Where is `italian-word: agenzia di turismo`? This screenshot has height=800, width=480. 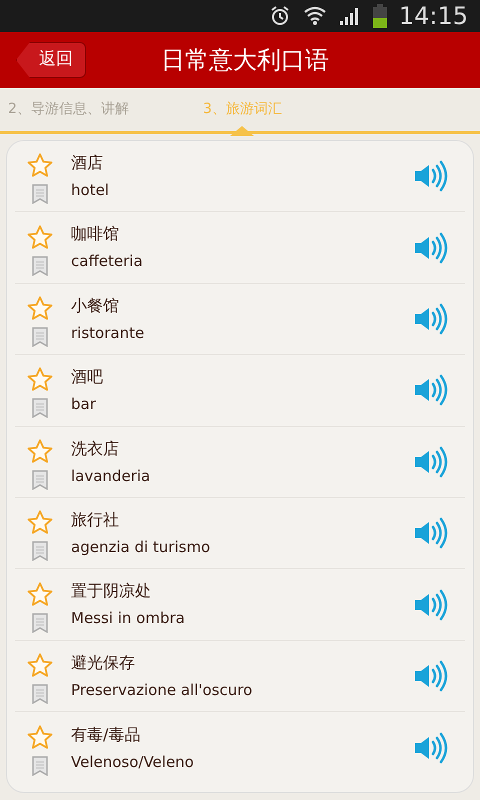
italian-word: agenzia di turismo is located at coordinates (141, 547).